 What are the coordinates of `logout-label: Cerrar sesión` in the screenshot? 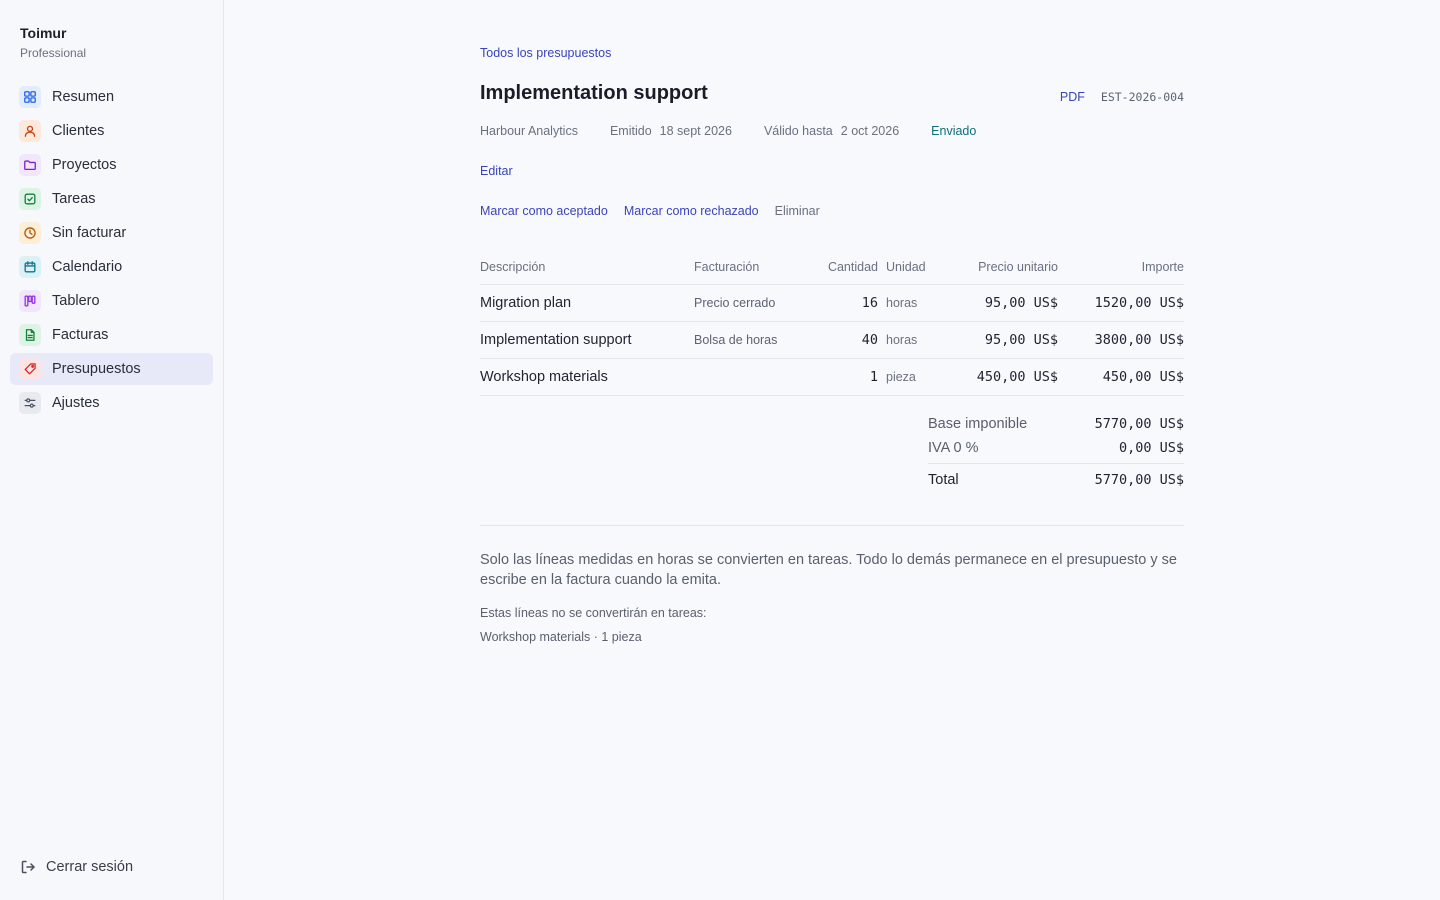 It's located at (90, 867).